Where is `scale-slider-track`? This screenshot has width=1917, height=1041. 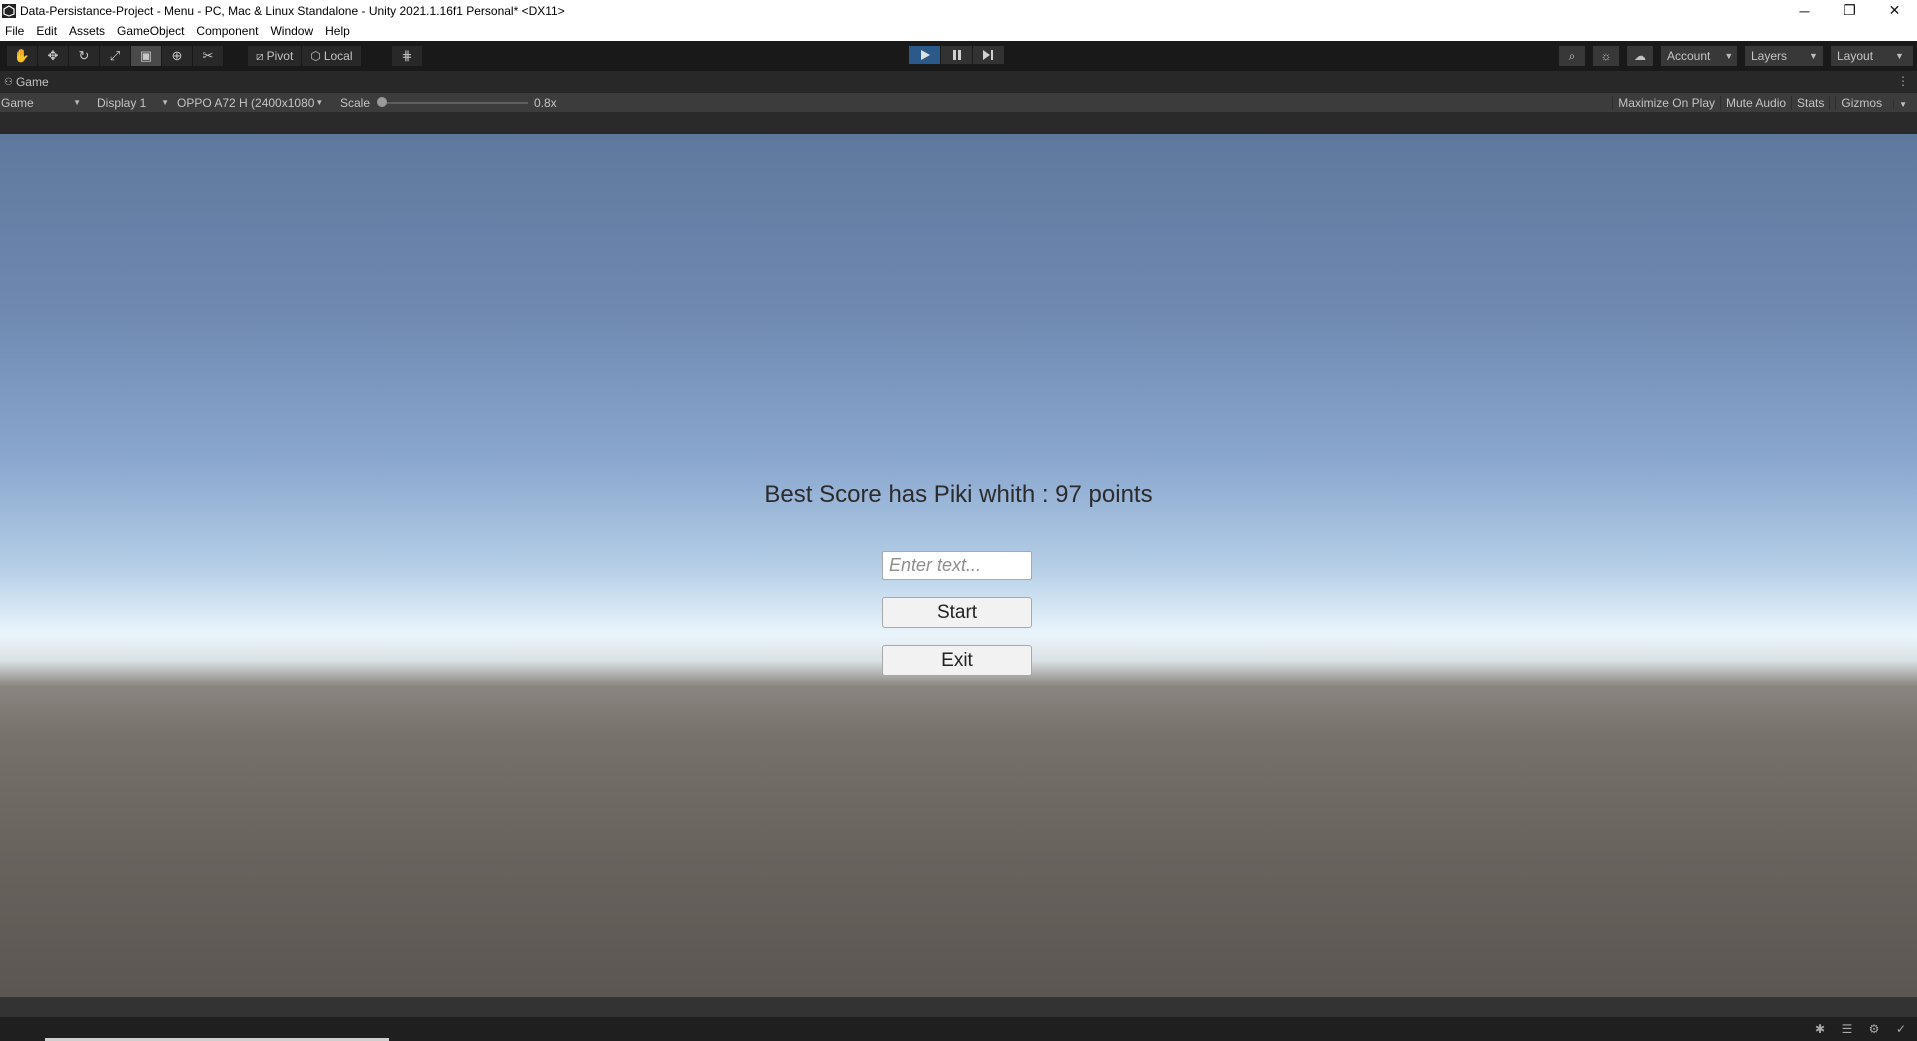
scale-slider-track is located at coordinates (455, 103).